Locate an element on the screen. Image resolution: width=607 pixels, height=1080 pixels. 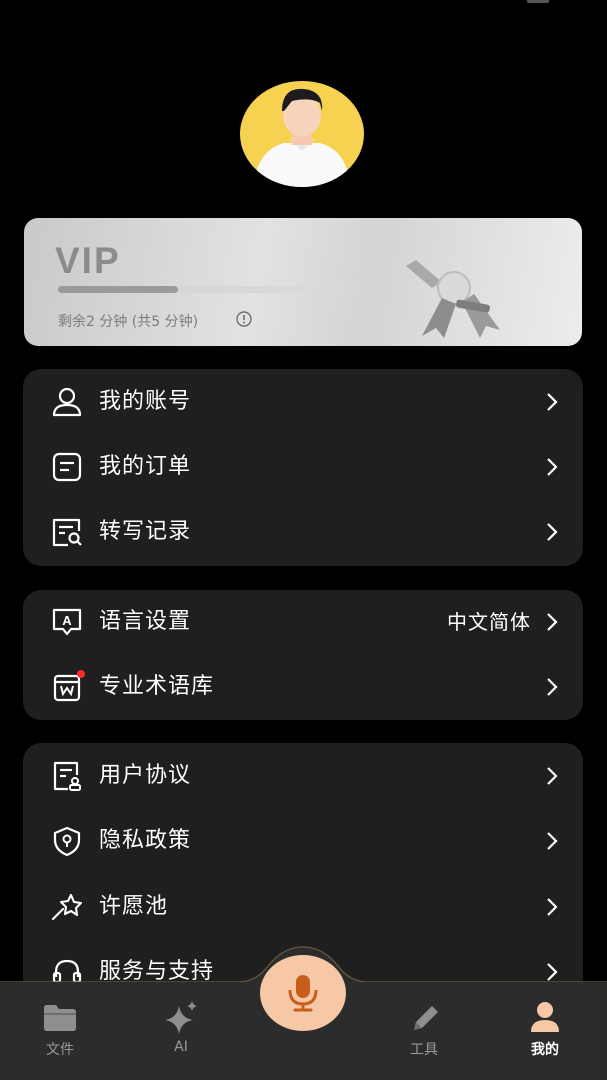
menu-item-my-orders: 我的订单 is located at coordinates (303, 467).